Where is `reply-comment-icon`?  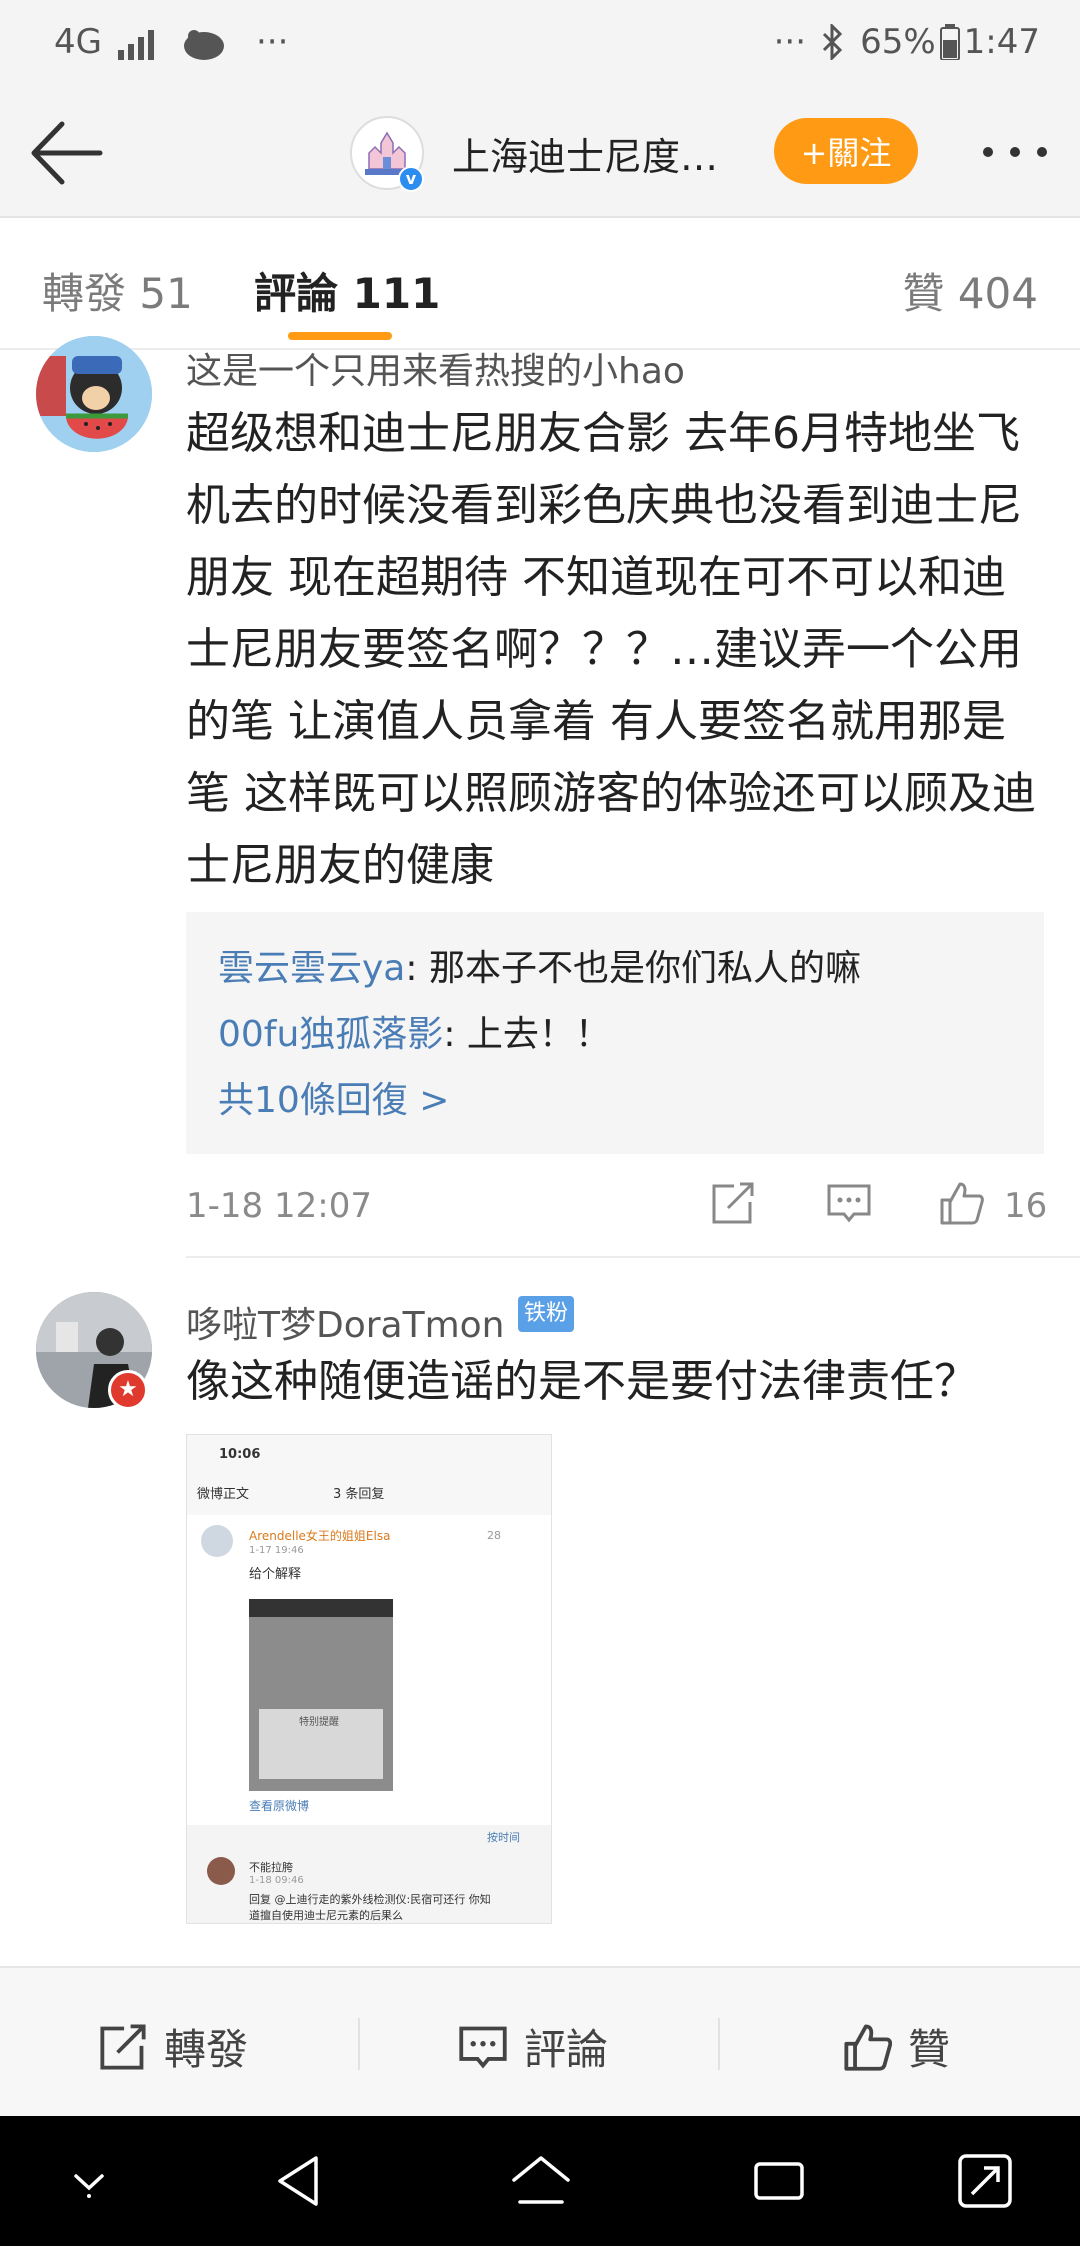 reply-comment-icon is located at coordinates (849, 1203).